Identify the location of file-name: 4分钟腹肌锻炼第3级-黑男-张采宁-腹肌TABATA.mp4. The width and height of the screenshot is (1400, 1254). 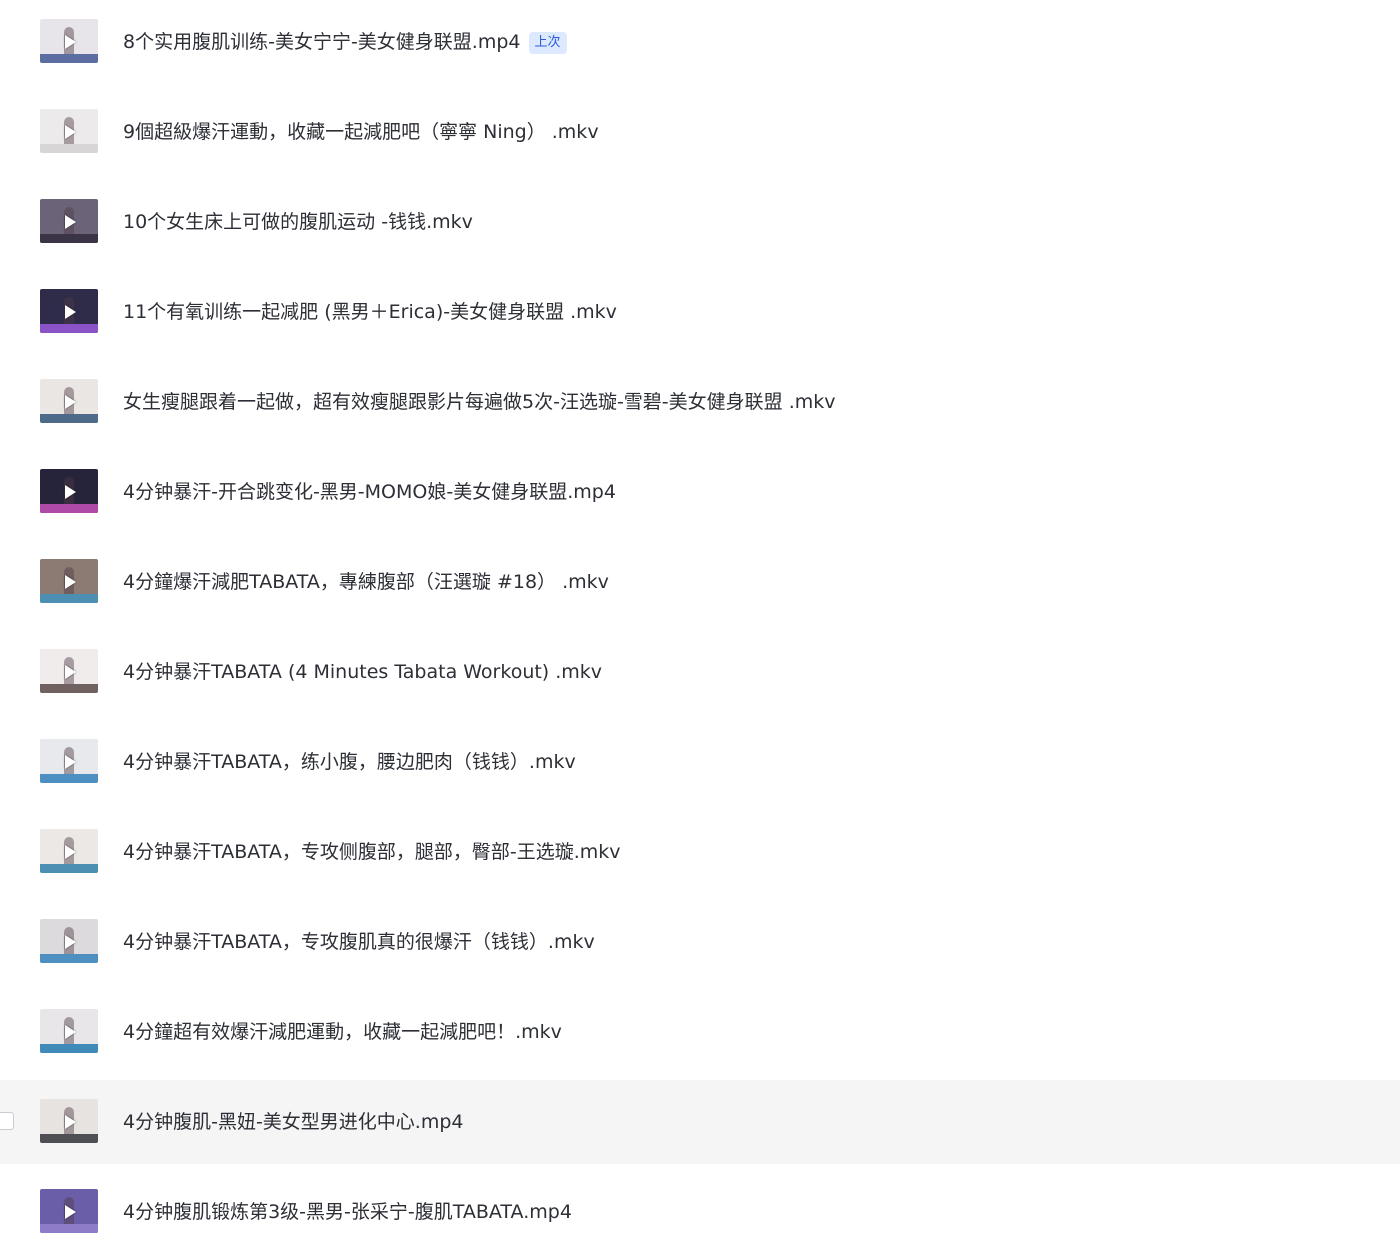
(347, 1212).